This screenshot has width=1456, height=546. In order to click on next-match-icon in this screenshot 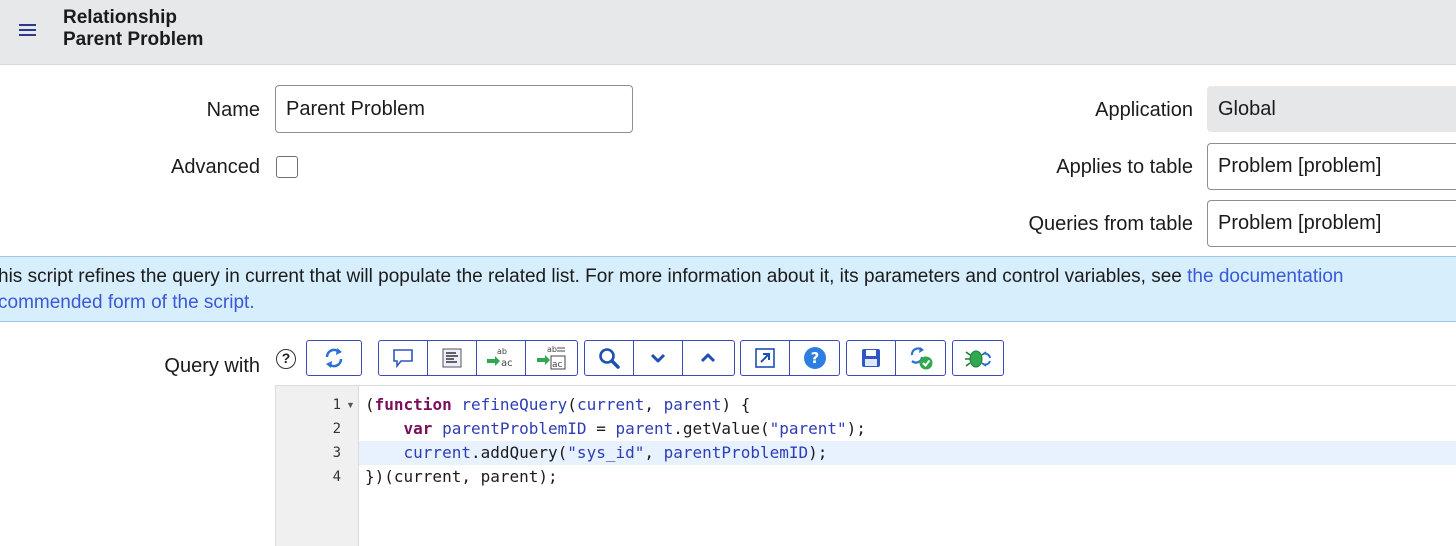, I will do `click(658, 358)`.